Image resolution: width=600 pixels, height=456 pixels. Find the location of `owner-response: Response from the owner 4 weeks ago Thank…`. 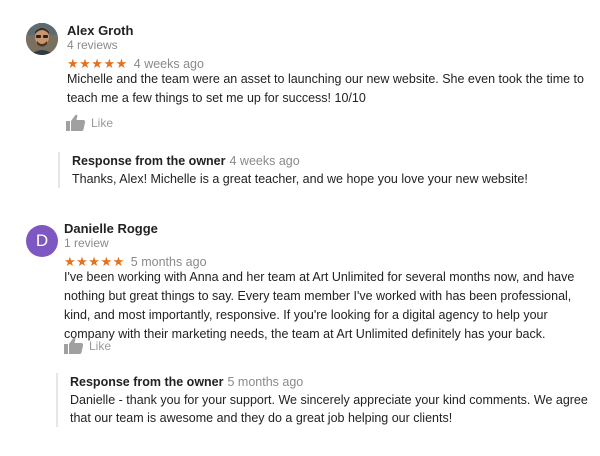

owner-response: Response from the owner 4 weeks ago Thank… is located at coordinates (325, 170).